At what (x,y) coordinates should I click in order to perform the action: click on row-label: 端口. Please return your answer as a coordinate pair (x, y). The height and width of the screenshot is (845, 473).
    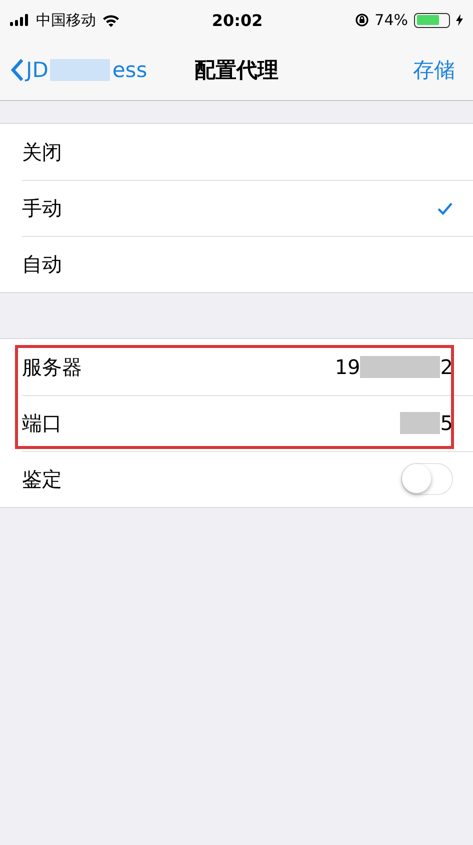
    Looking at the image, I should click on (42, 423).